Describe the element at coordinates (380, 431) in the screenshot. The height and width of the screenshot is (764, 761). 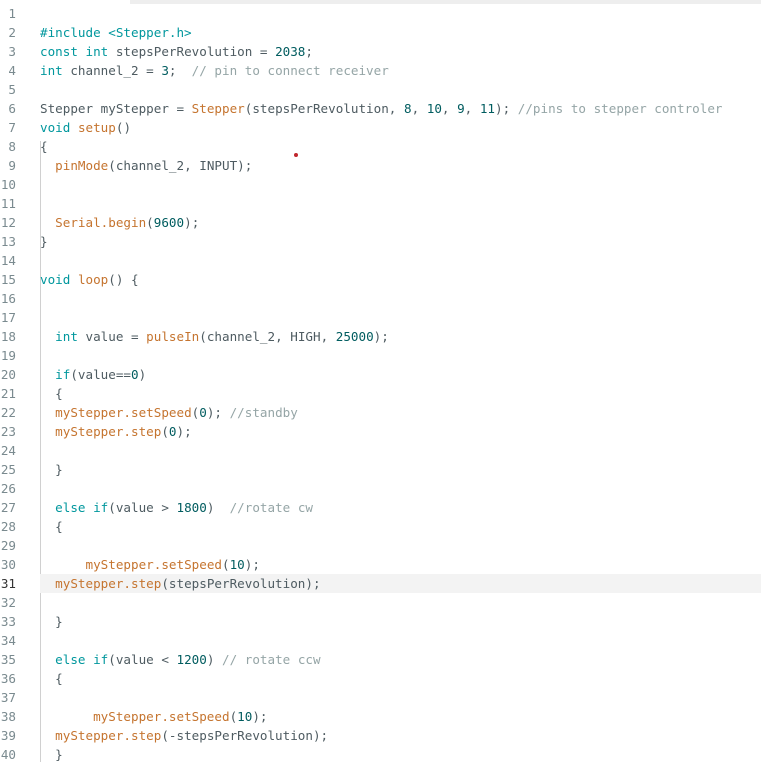
I see `code-line: 23 myStepper.step(0);` at that location.